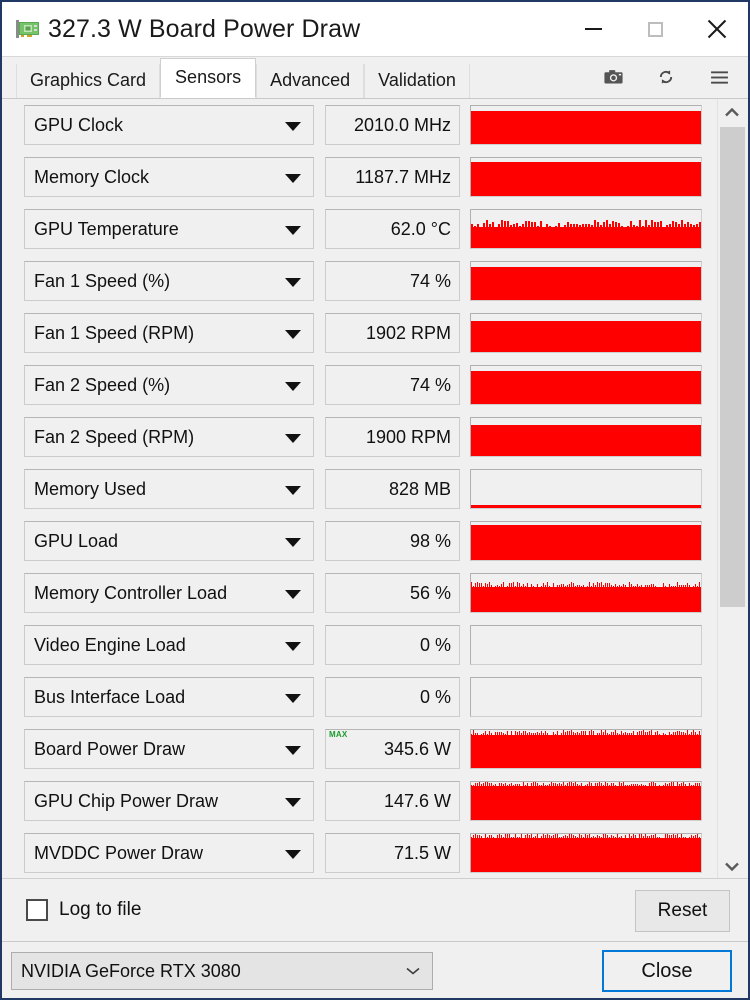 The width and height of the screenshot is (750, 1000). I want to click on sensor-value-text: 74 %, so click(430, 384).